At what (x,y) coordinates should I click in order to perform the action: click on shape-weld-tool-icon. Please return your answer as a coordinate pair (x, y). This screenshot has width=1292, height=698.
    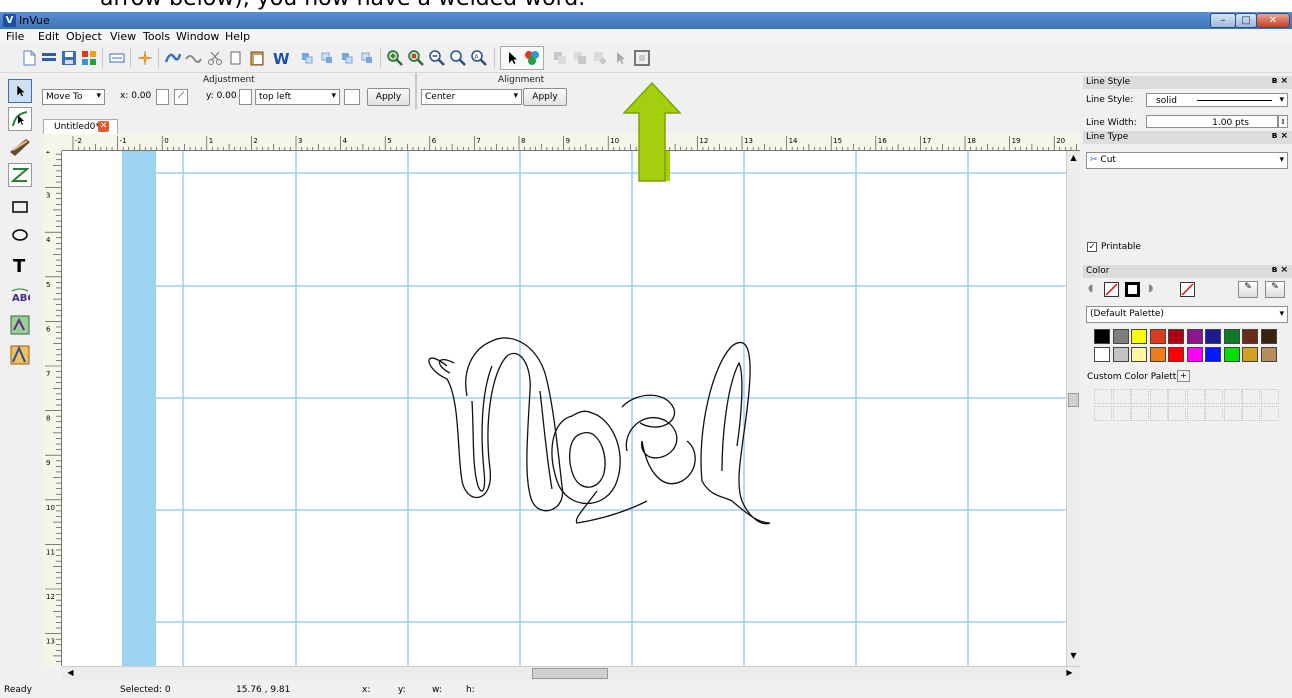
    Looking at the image, I should click on (20, 355).